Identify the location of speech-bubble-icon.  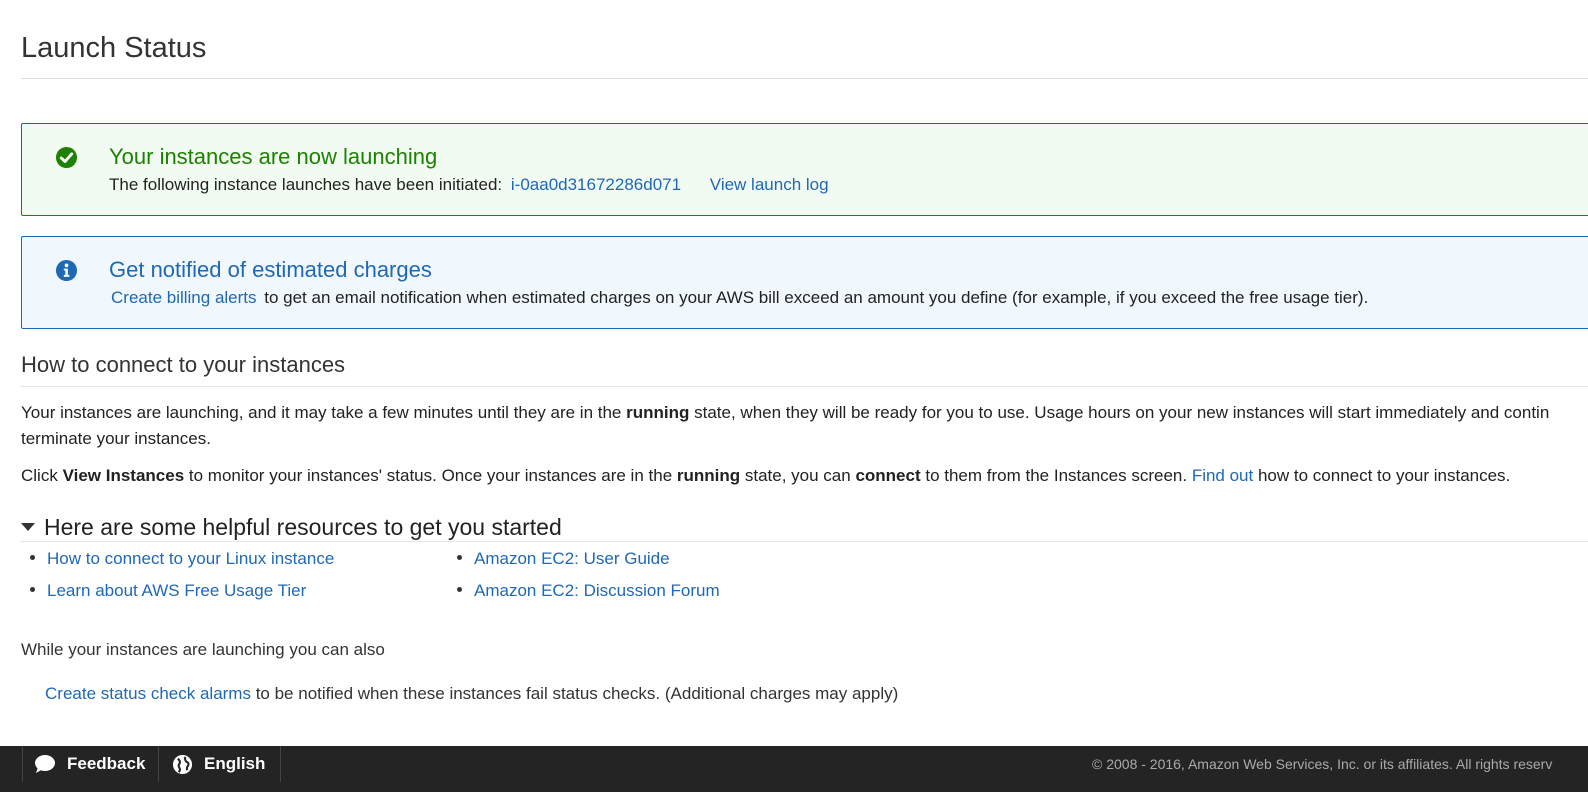
(45, 764).